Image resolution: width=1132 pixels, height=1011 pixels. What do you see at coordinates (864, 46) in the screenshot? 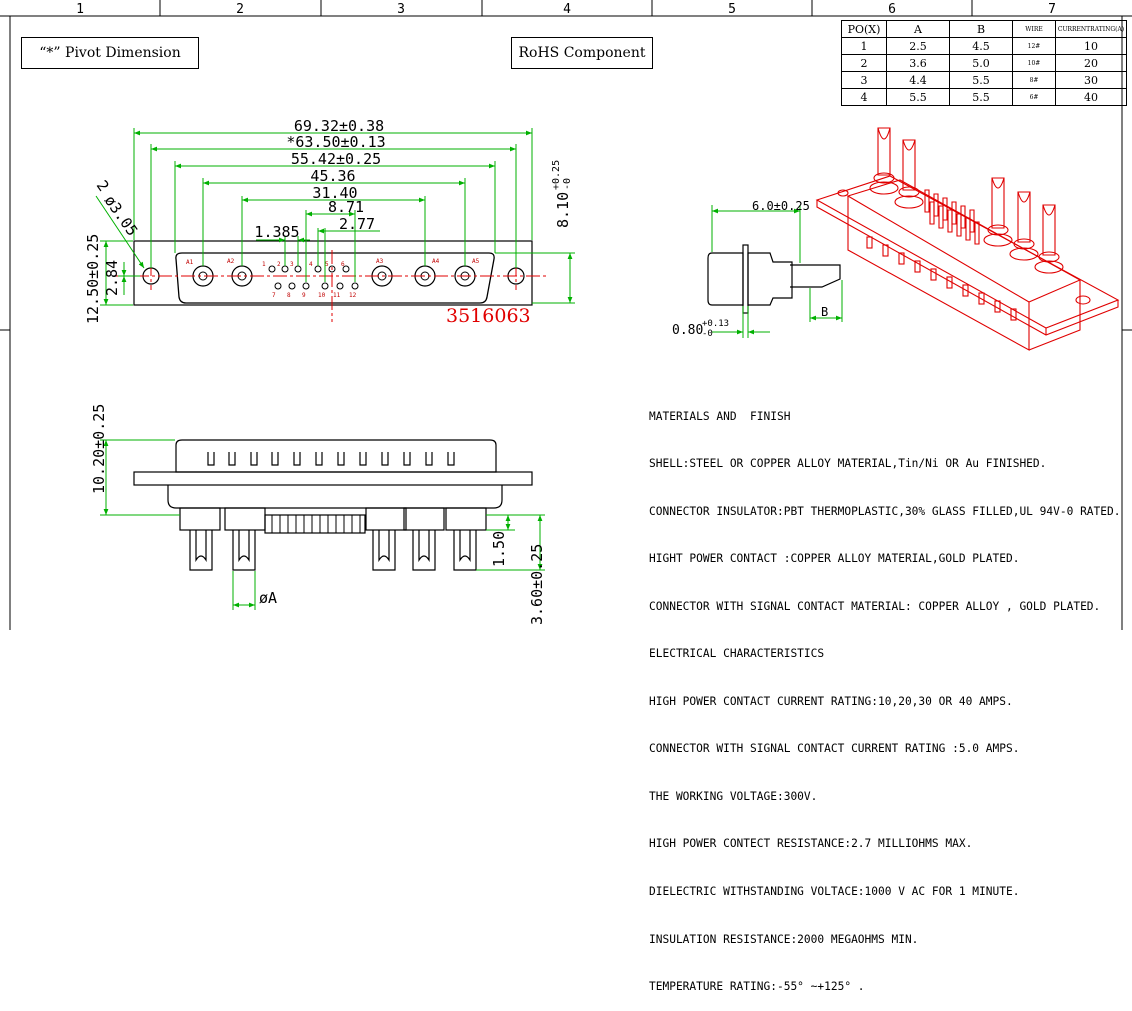
I see `table-cell: 1` at bounding box center [864, 46].